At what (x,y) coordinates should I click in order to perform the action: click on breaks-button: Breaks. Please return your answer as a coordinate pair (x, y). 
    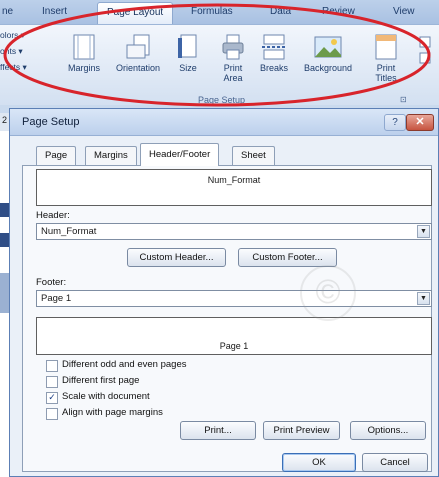
    Looking at the image, I should click on (274, 53).